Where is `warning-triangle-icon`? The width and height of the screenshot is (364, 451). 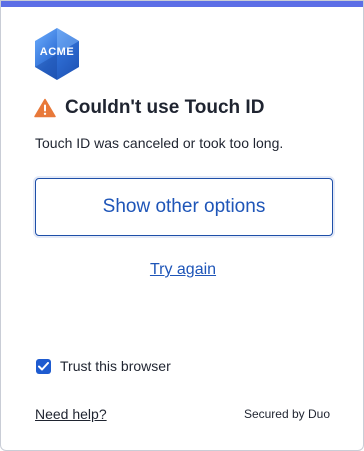 warning-triangle-icon is located at coordinates (45, 108).